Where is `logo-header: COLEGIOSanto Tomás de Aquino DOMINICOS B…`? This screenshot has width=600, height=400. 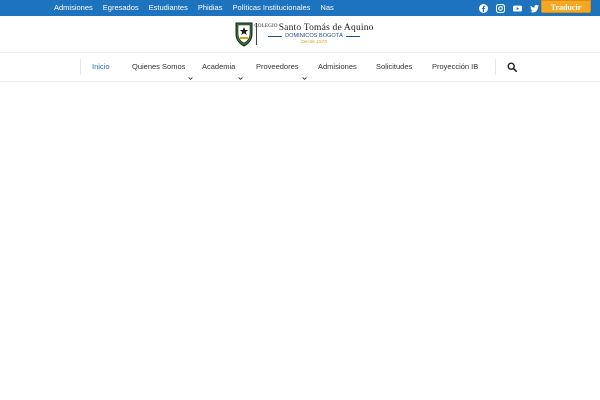
logo-header: COLEGIOSanto Tomás de Aquino DOMINICOS B… is located at coordinates (300, 34).